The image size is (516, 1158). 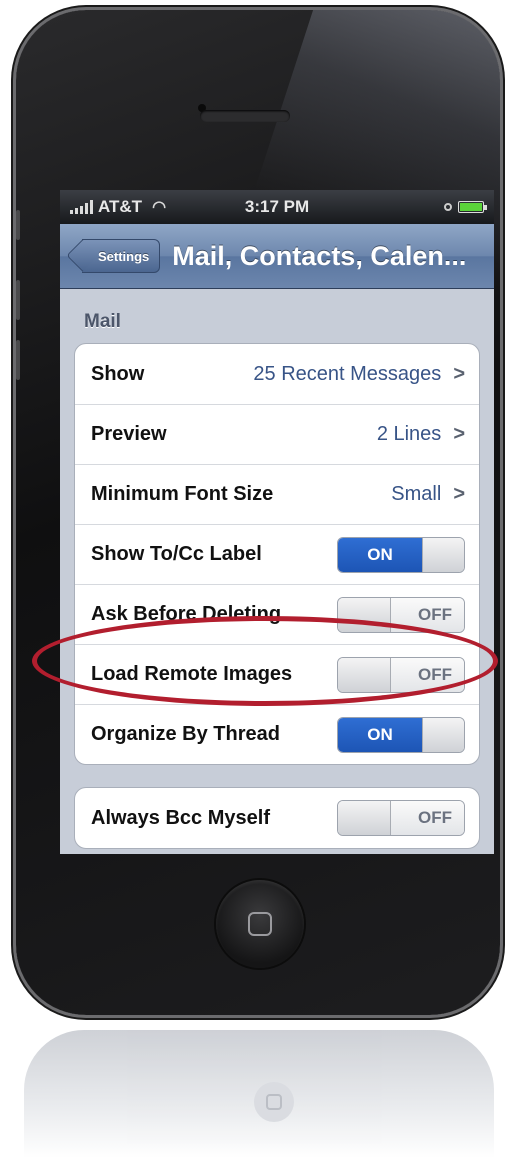 I want to click on row-label: Minimum Font Size, so click(x=182, y=494).